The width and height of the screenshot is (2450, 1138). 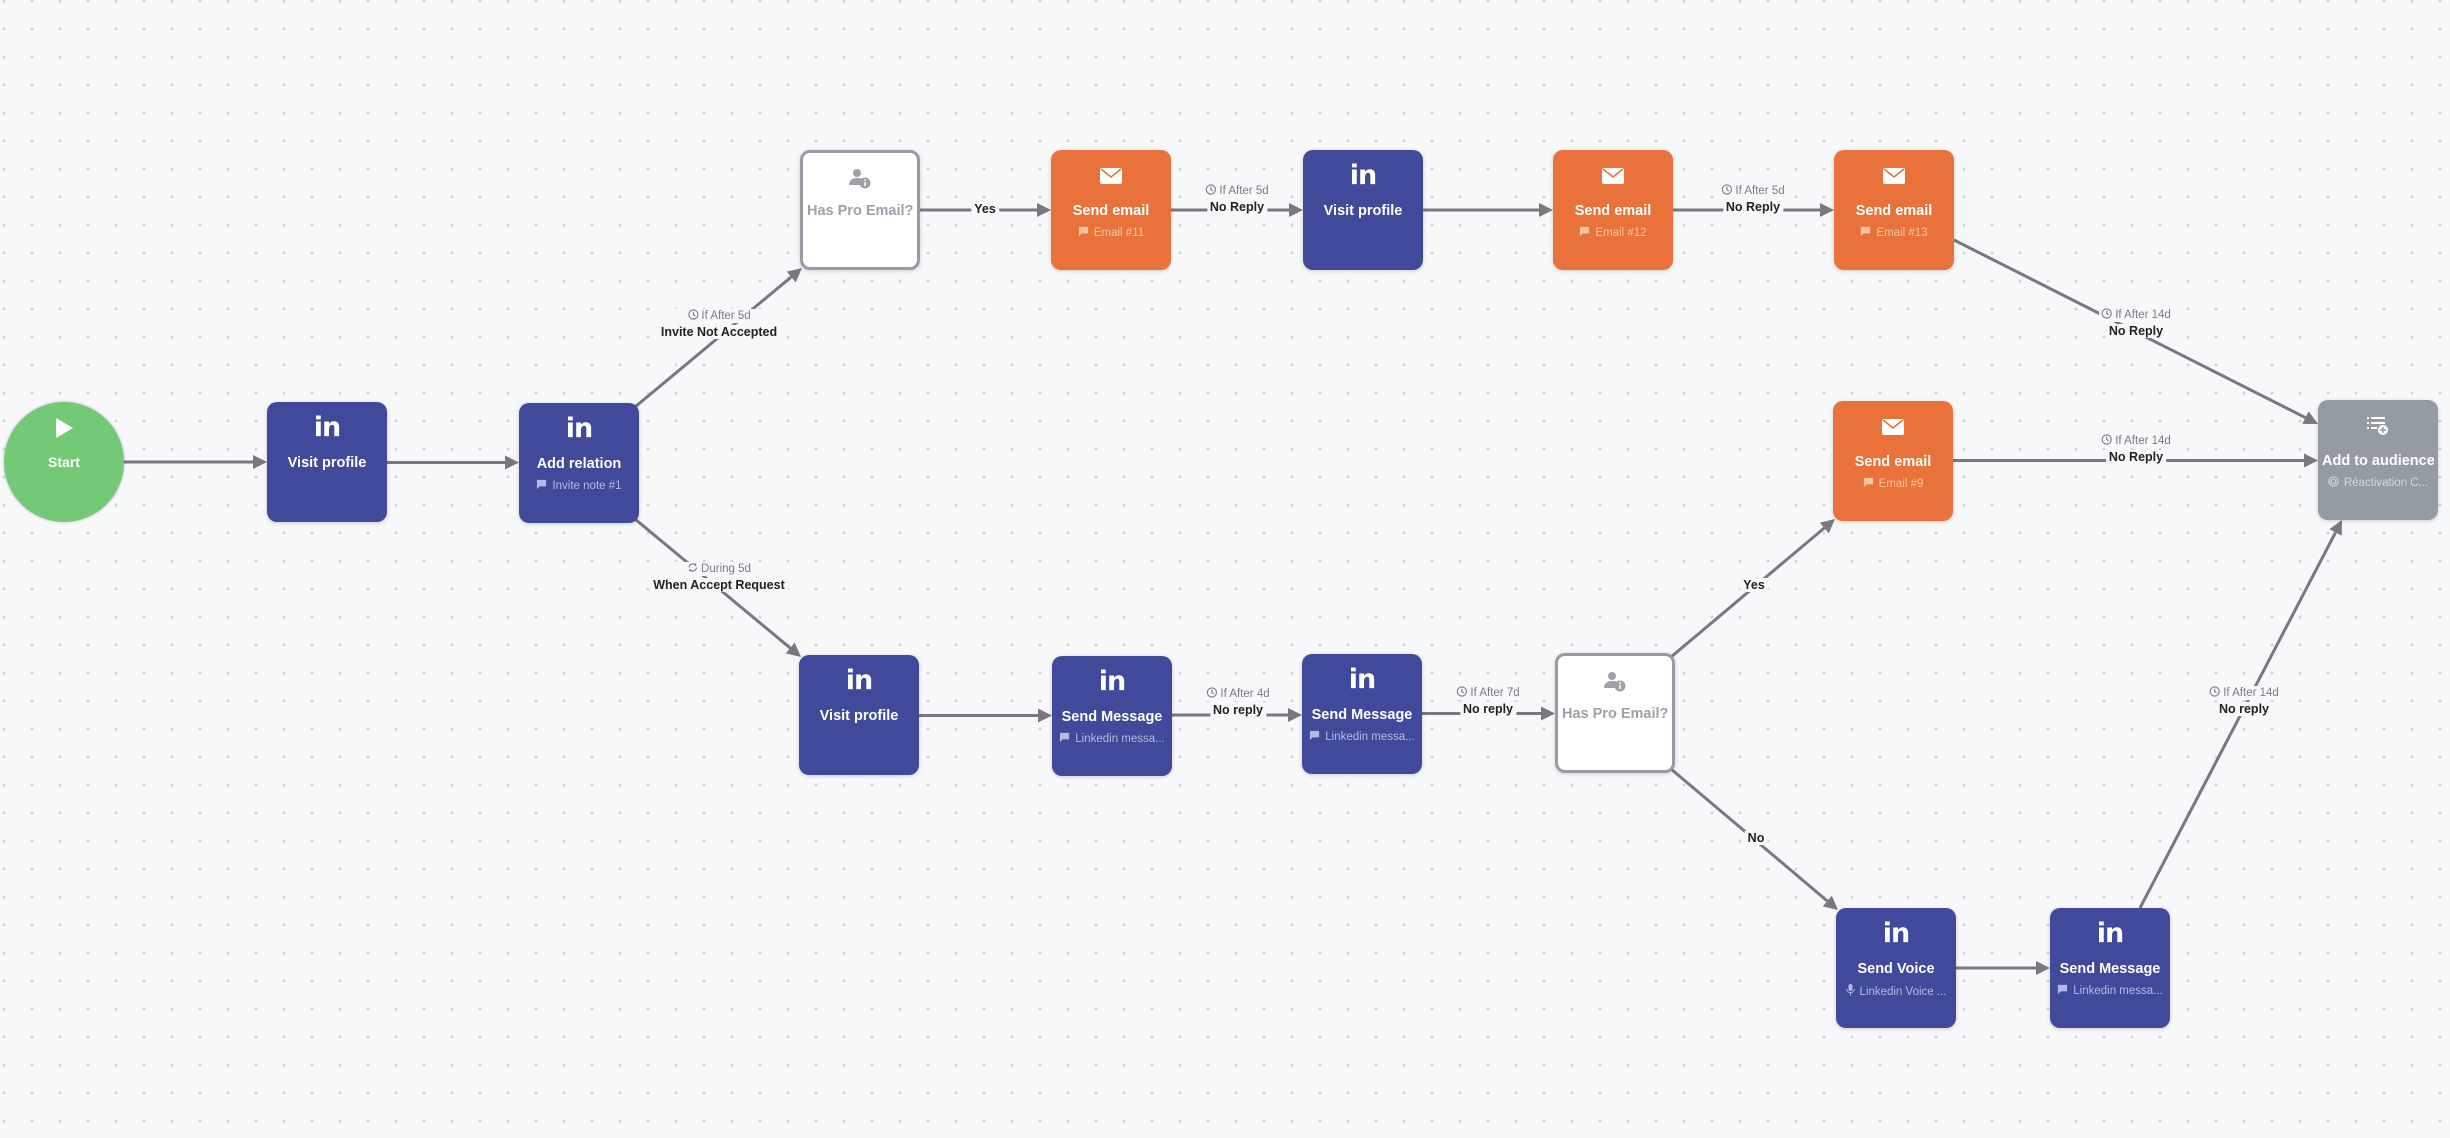 I want to click on send-email-9-node: Send email Email #9, so click(x=1893, y=461).